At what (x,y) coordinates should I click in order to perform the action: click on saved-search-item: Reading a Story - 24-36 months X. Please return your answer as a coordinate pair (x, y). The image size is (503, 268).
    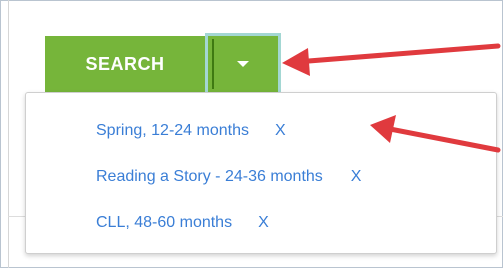
    Looking at the image, I should click on (228, 177).